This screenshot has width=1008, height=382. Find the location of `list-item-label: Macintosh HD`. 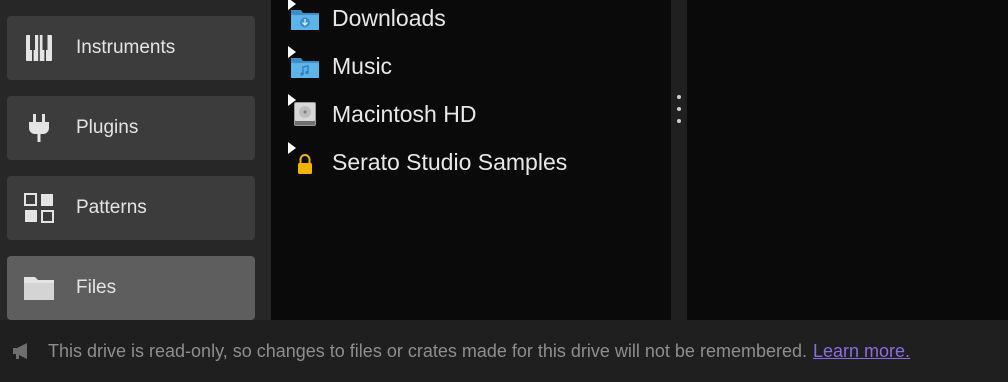

list-item-label: Macintosh HD is located at coordinates (404, 113).